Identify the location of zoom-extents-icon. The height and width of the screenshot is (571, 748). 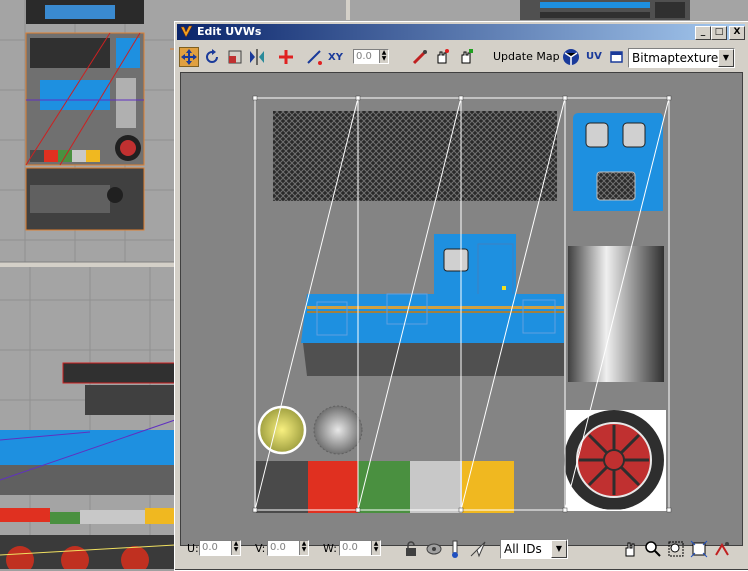
(699, 549).